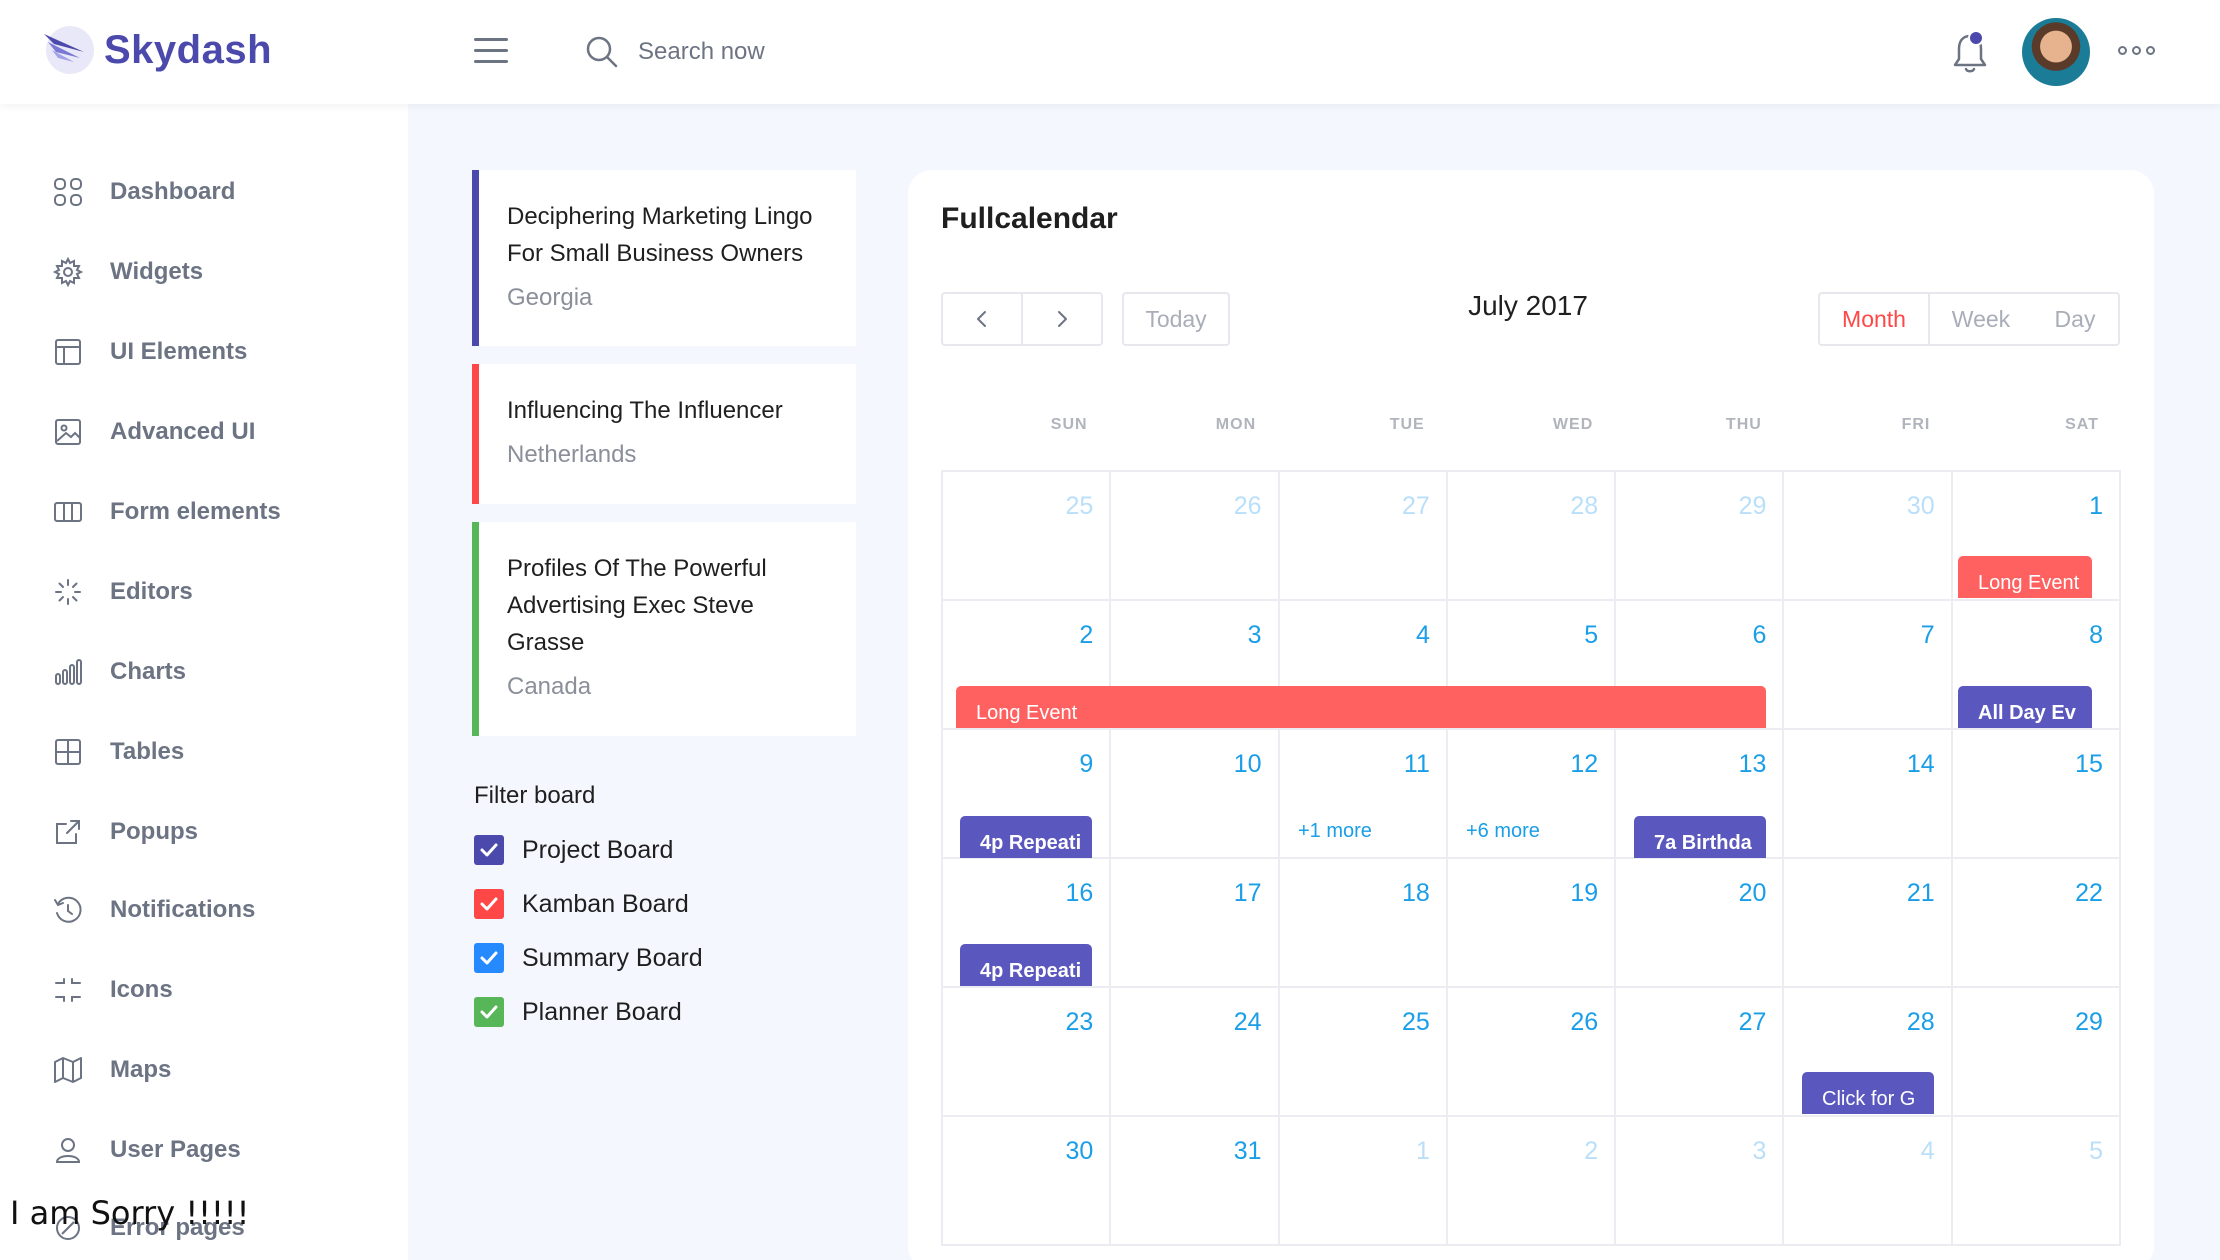  Describe the element at coordinates (1700, 837) in the screenshot. I see `calendar-event: 7a Birthda` at that location.